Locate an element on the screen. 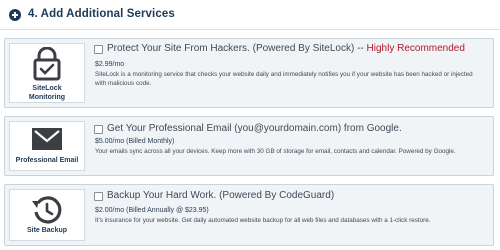  backup-checkbox is located at coordinates (98, 196).